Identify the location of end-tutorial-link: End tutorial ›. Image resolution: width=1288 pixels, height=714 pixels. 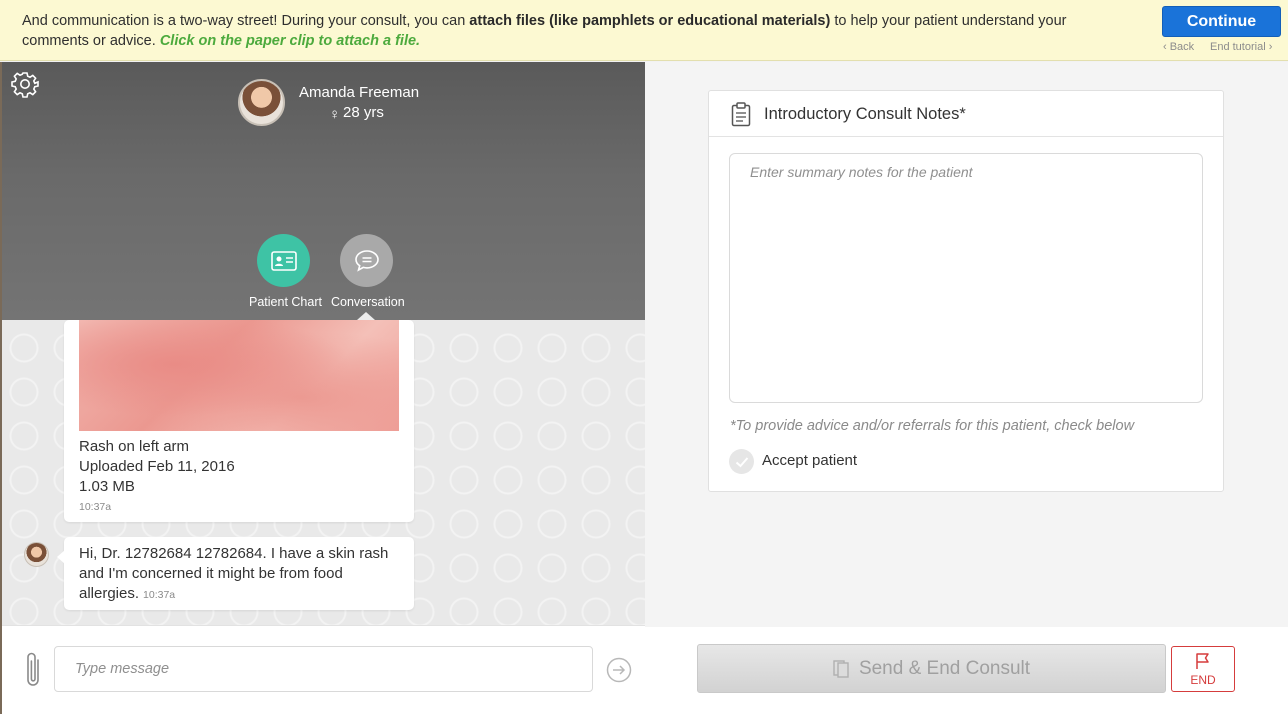
(1241, 47).